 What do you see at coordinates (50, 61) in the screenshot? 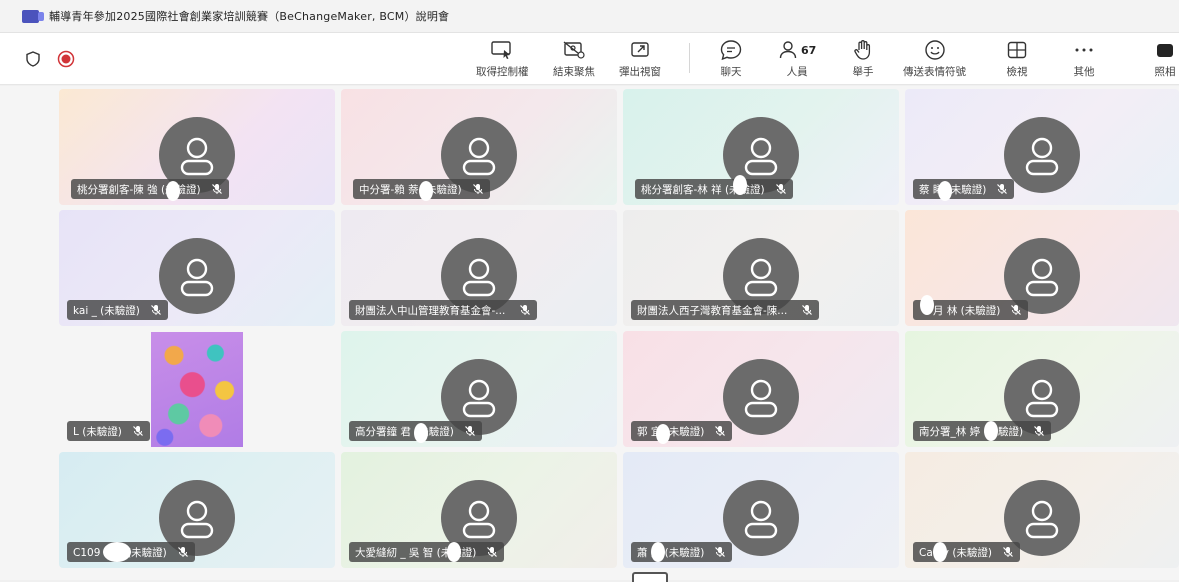
I see `toolbar-left-group` at bounding box center [50, 61].